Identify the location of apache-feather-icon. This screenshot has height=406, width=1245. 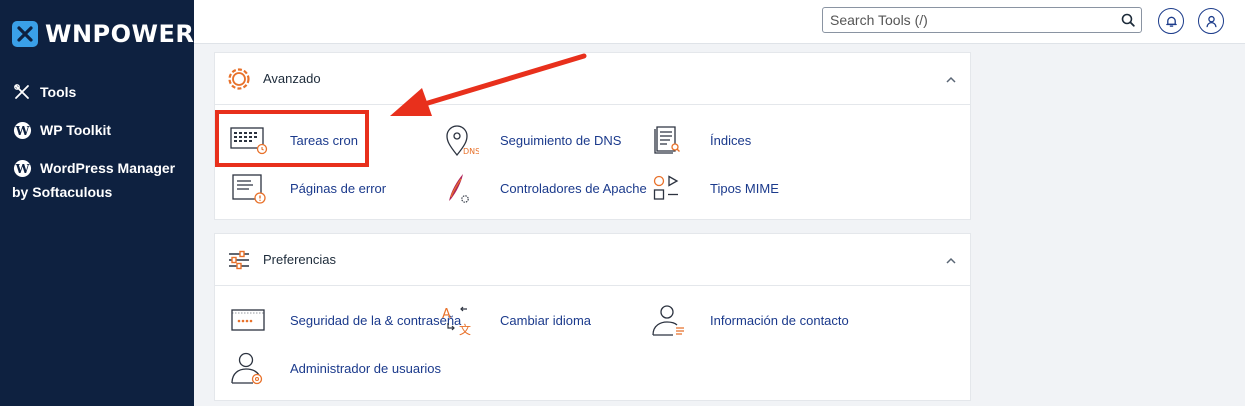
(459, 188).